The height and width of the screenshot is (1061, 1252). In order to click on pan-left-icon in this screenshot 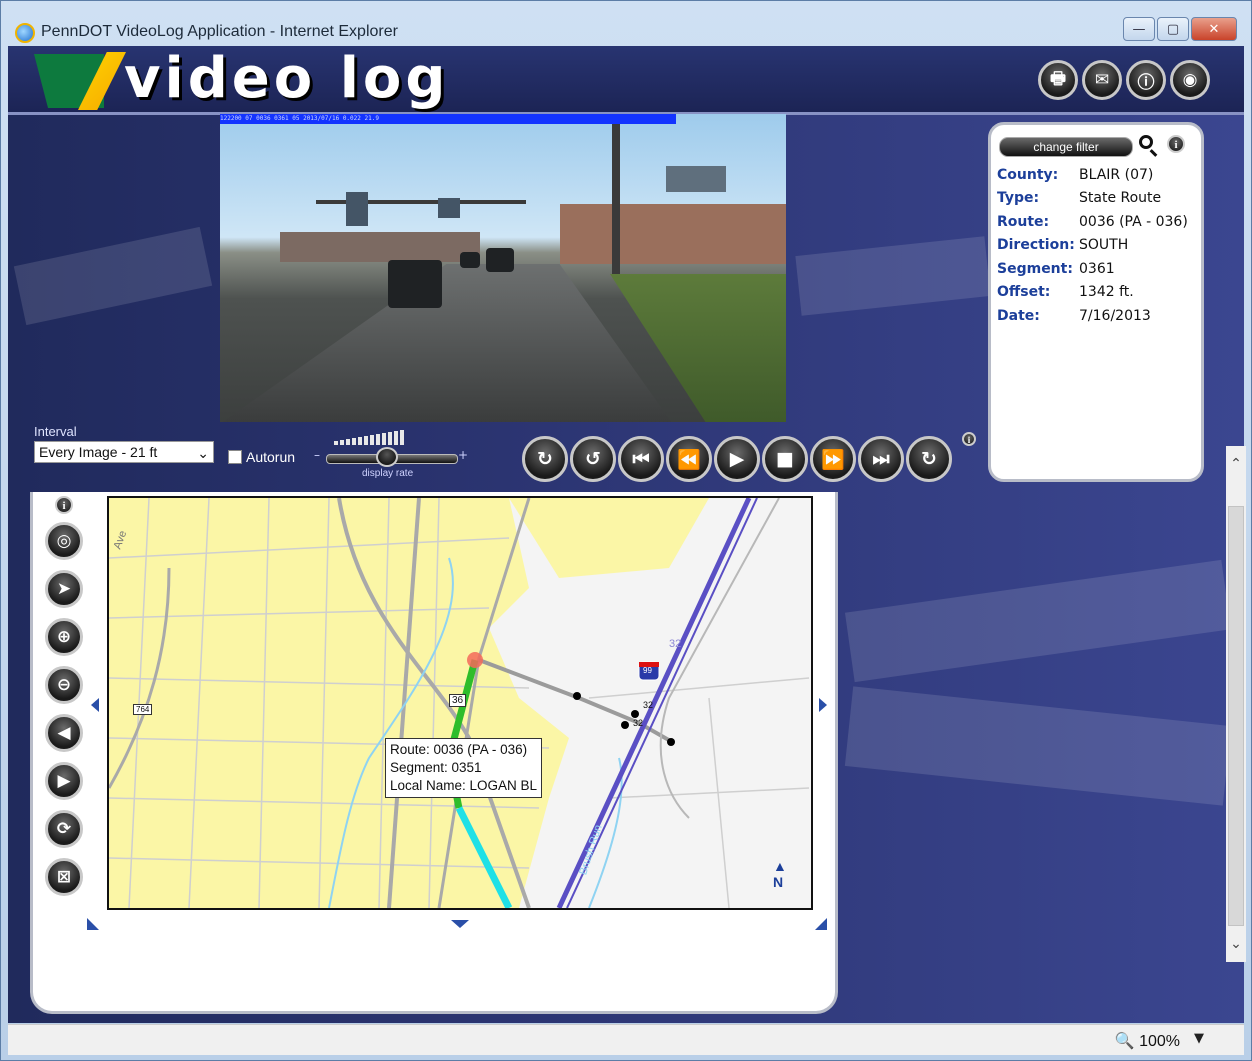, I will do `click(95, 705)`.